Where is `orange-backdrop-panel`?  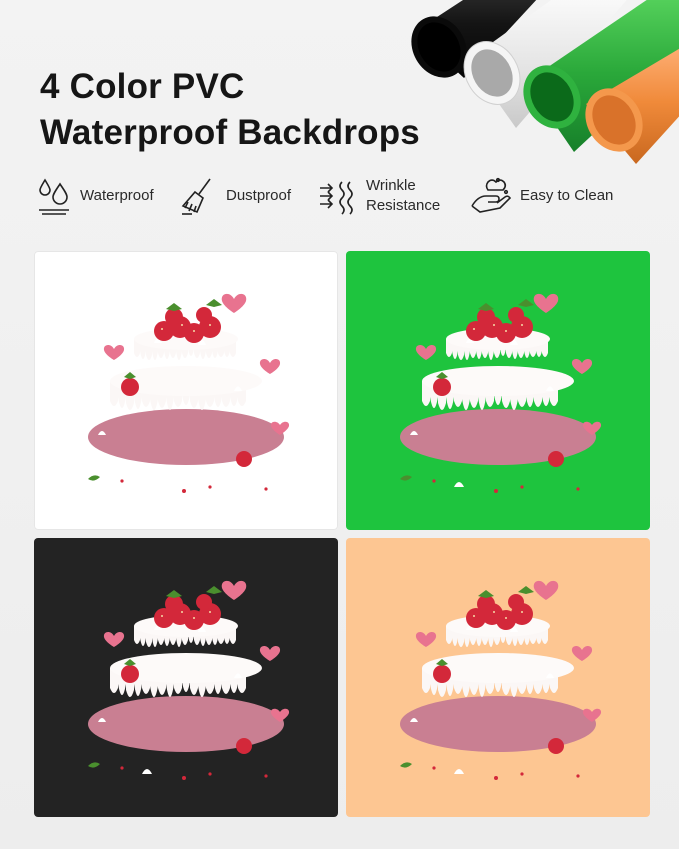 orange-backdrop-panel is located at coordinates (498, 677).